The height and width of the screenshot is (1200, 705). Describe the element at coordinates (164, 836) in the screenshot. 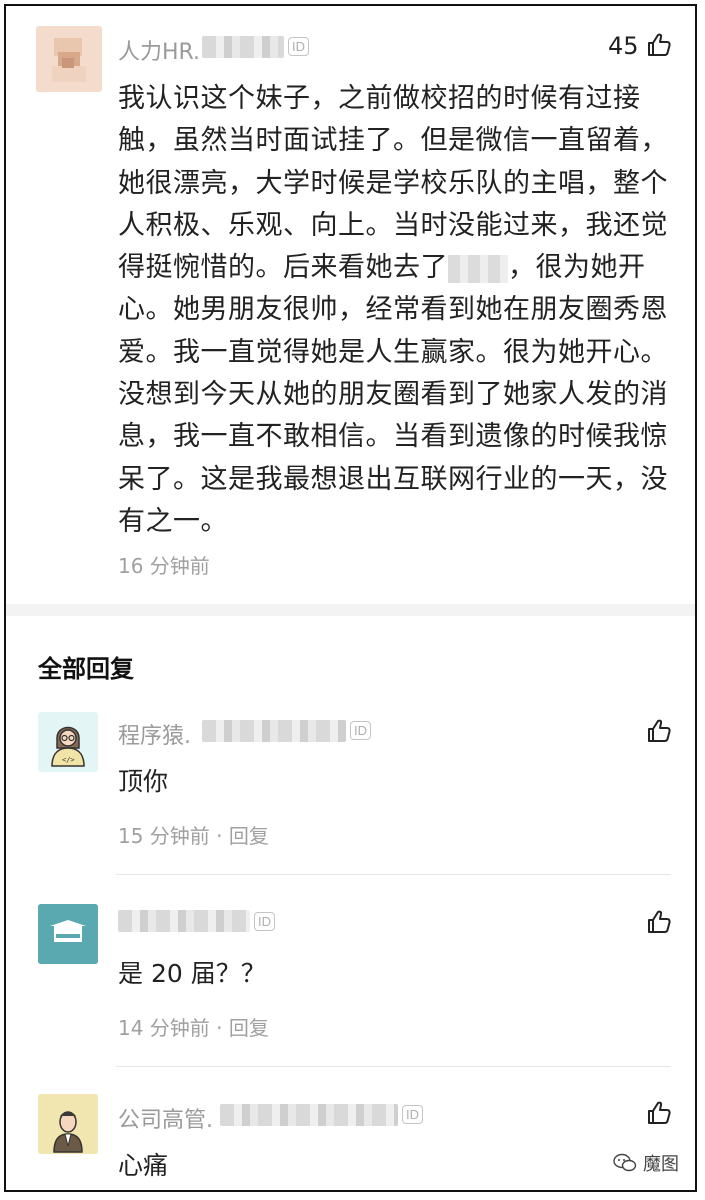

I see `reply-time: 15 分钟前` at that location.